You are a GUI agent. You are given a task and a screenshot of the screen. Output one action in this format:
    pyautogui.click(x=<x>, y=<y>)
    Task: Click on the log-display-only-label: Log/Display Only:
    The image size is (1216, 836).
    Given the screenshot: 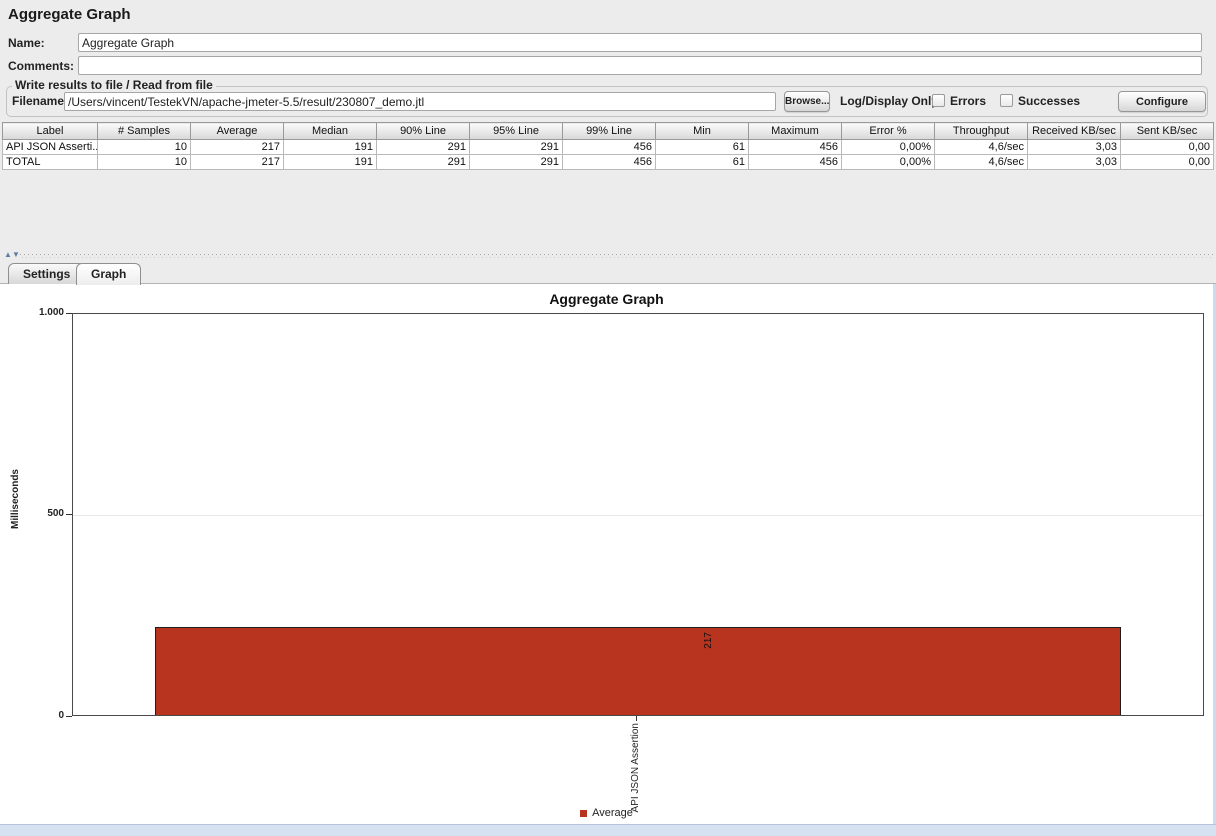 What is the action you would take?
    pyautogui.click(x=891, y=101)
    